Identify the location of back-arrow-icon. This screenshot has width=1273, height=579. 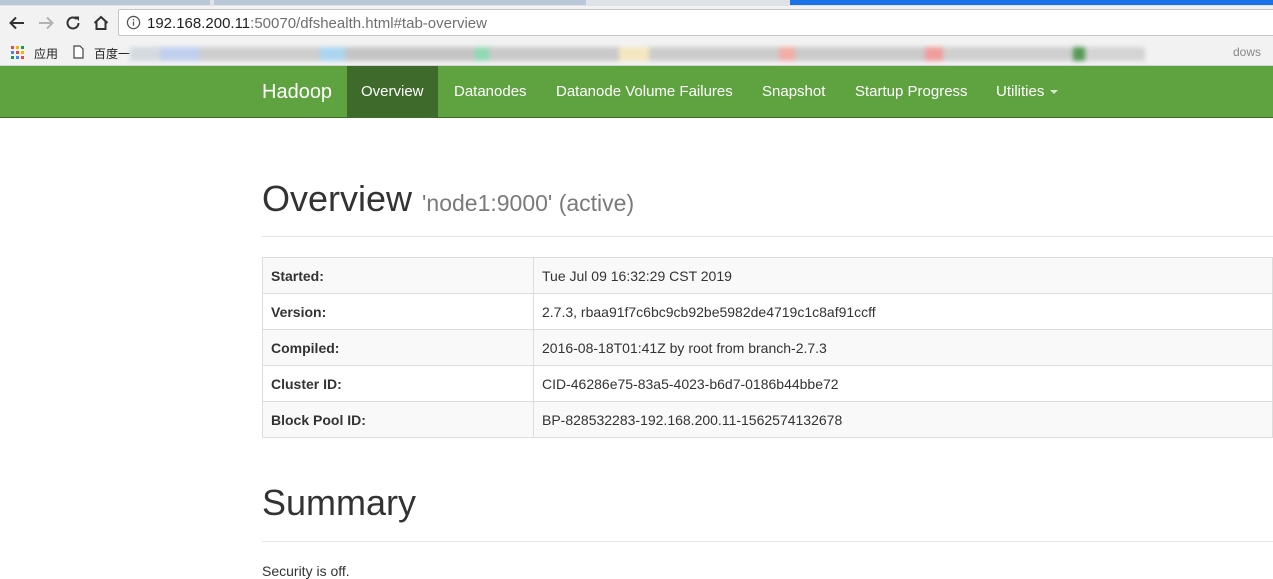
(16, 23).